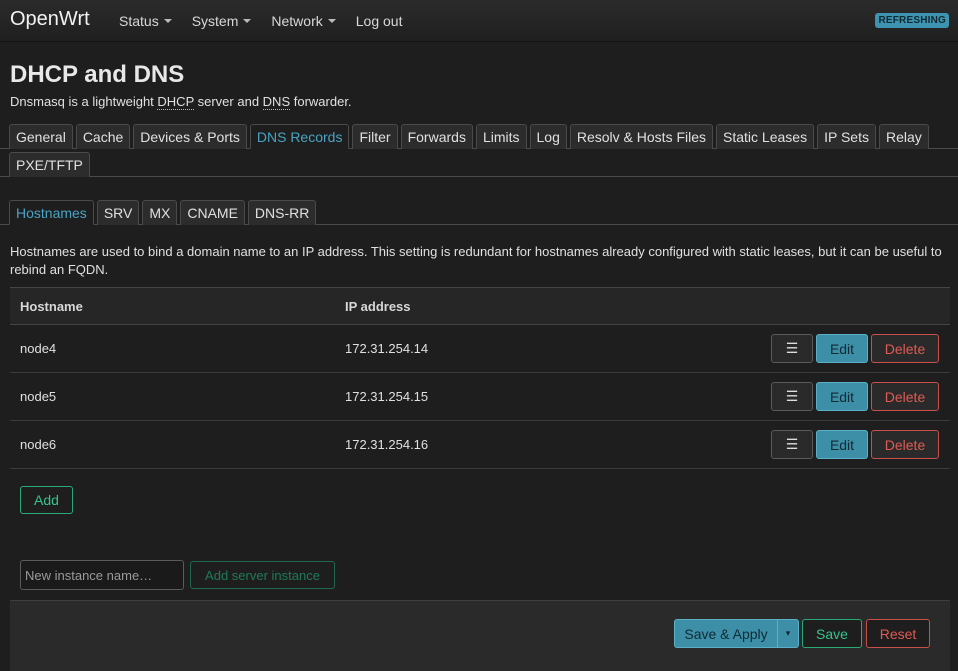 This screenshot has height=671, width=958. Describe the element at coordinates (212, 212) in the screenshot. I see `subtab-cname: CNAME` at that location.